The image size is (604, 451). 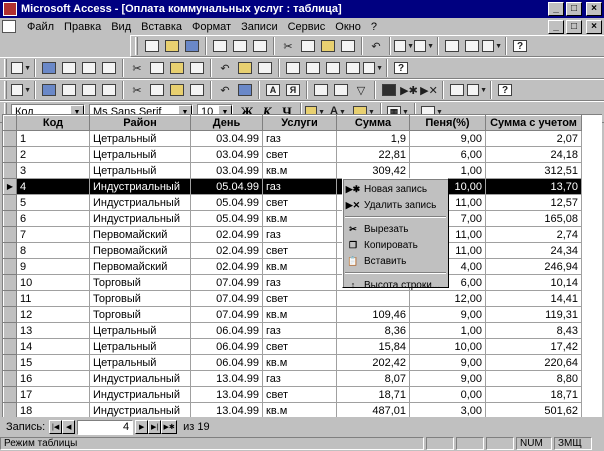 What do you see at coordinates (265, 68) in the screenshot?
I see `indexes-button` at bounding box center [265, 68].